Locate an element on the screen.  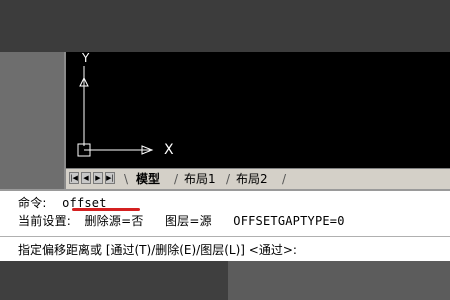
setting-erase-source: 删除源=否 is located at coordinates (114, 221).